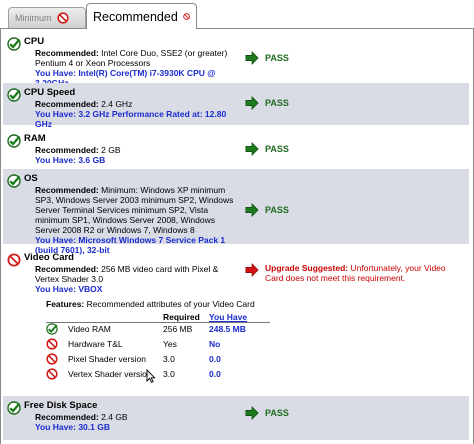 The width and height of the screenshot is (474, 444). Describe the element at coordinates (161, 360) in the screenshot. I see `table-row: Pixel Shader version 3.0 0.0` at that location.